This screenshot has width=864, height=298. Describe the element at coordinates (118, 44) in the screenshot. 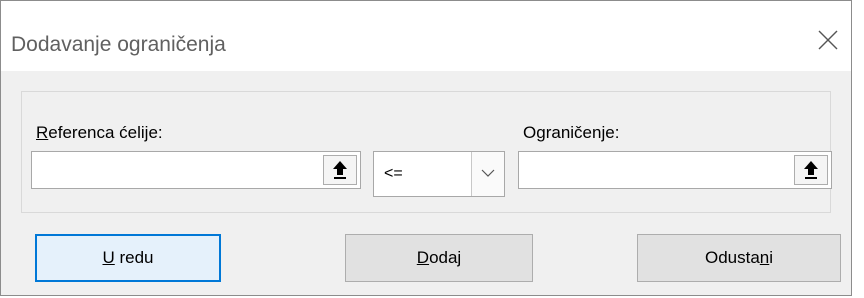

I see `dialog-title: Dodavanje ograničenja` at that location.